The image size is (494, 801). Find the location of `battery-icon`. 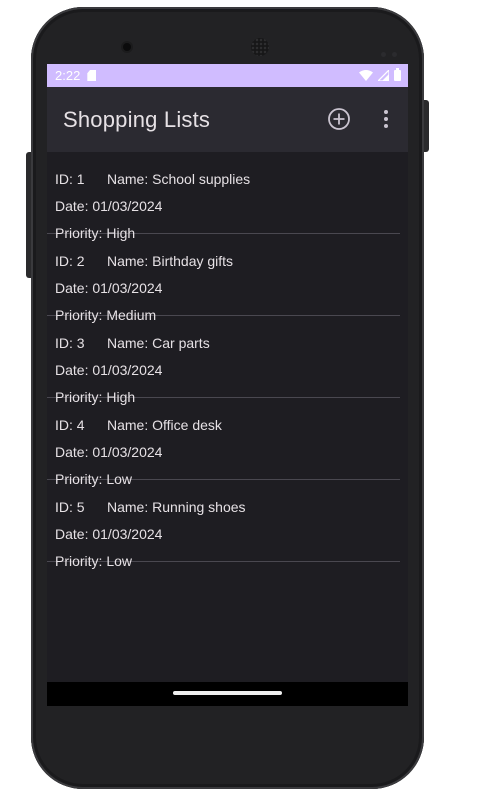

battery-icon is located at coordinates (397, 74).